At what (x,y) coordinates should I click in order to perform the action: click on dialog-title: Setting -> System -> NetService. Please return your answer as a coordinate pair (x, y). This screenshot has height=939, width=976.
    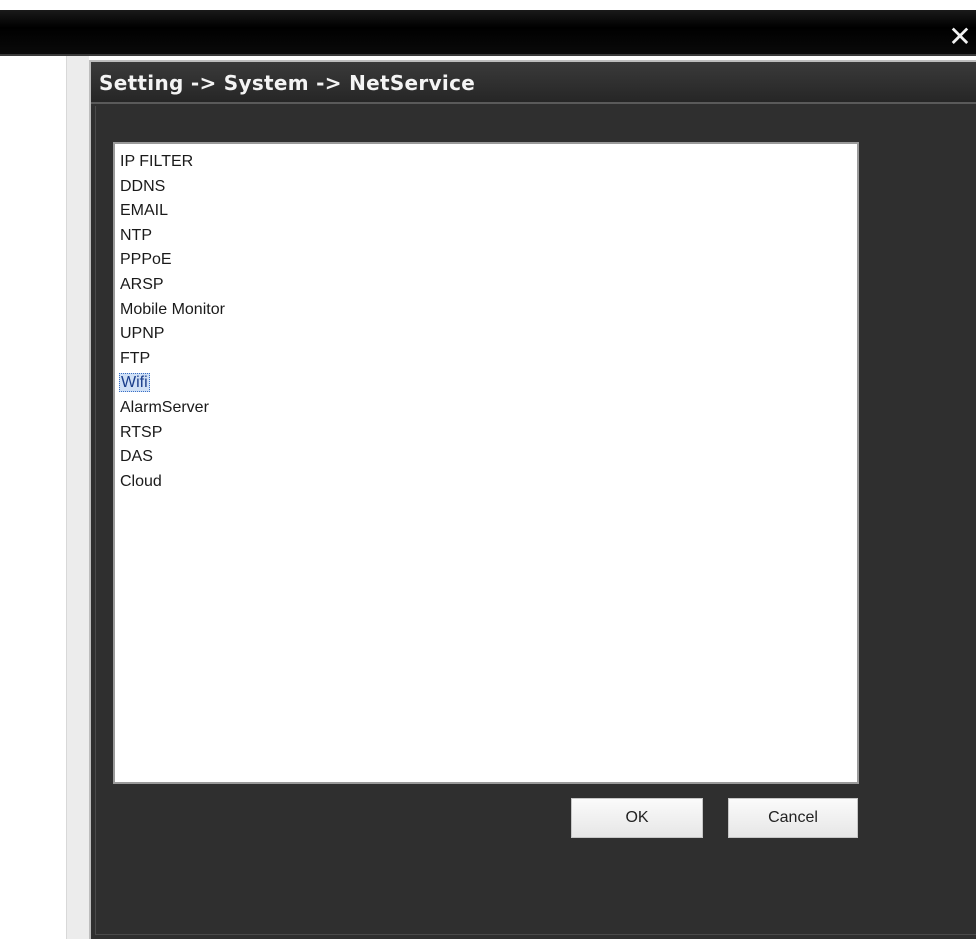
    Looking at the image, I should click on (287, 83).